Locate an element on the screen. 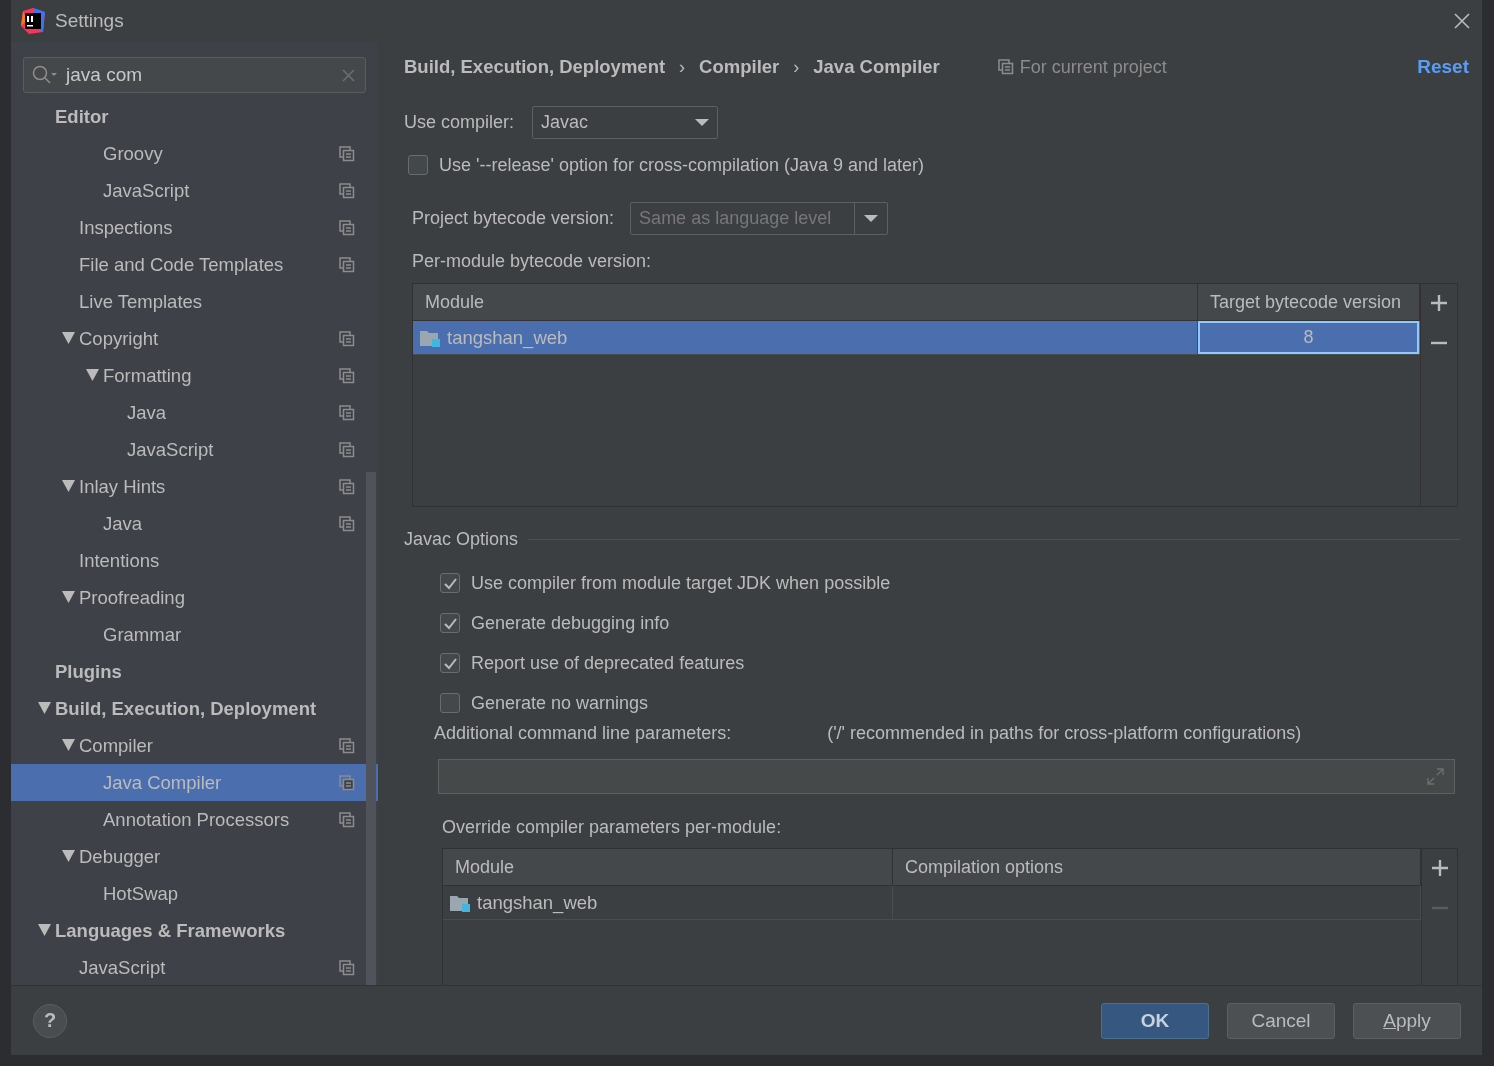 This screenshot has width=1494, height=1066. project-settings-icon is located at coordinates (1005, 67).